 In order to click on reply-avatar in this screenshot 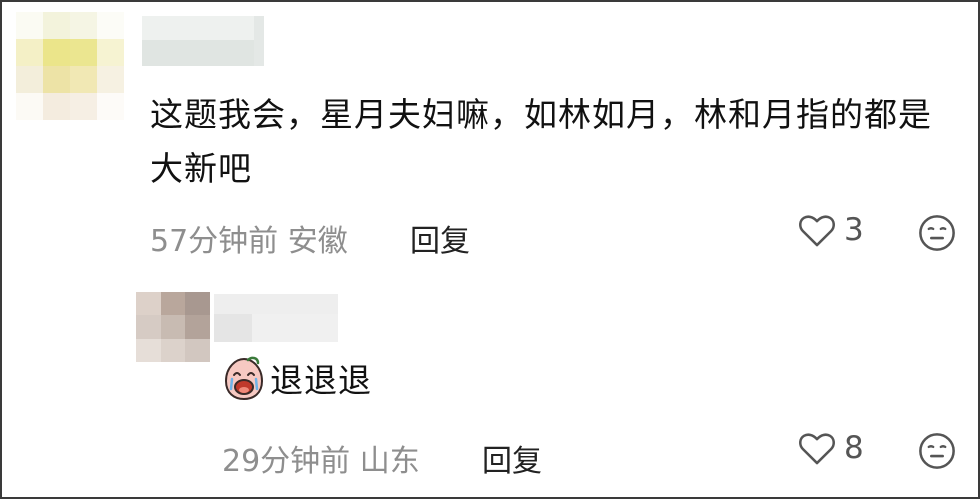, I will do `click(173, 327)`.